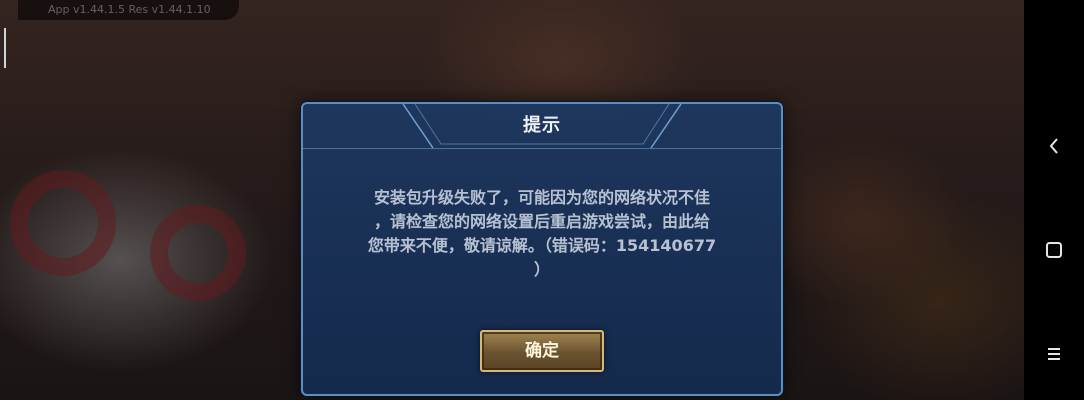 This screenshot has height=400, width=1084. I want to click on dialog-title-bar: 提示, so click(542, 126).